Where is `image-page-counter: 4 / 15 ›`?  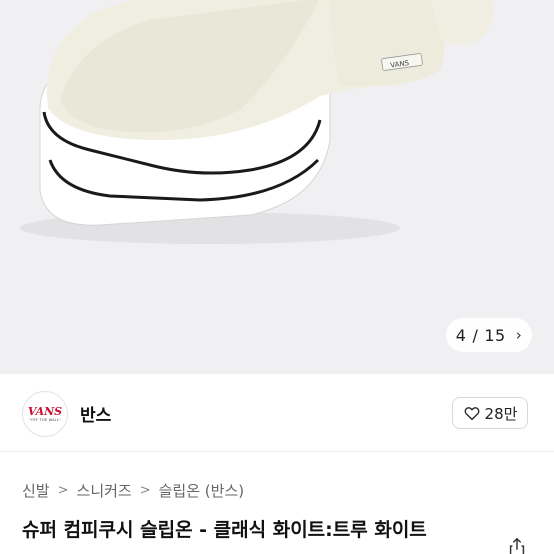 image-page-counter: 4 / 15 › is located at coordinates (489, 335).